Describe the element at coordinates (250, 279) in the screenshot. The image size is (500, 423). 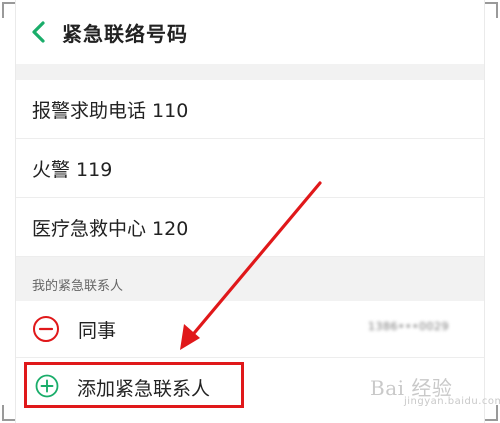
I see `contacts-section-header: 我的紧急联系人` at that location.